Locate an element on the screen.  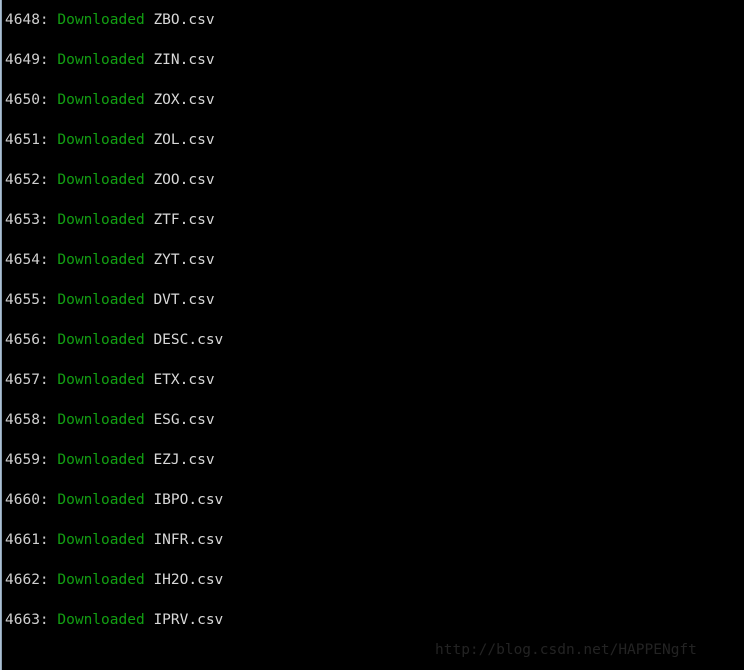
log-line-index: 4656: is located at coordinates (27, 340).